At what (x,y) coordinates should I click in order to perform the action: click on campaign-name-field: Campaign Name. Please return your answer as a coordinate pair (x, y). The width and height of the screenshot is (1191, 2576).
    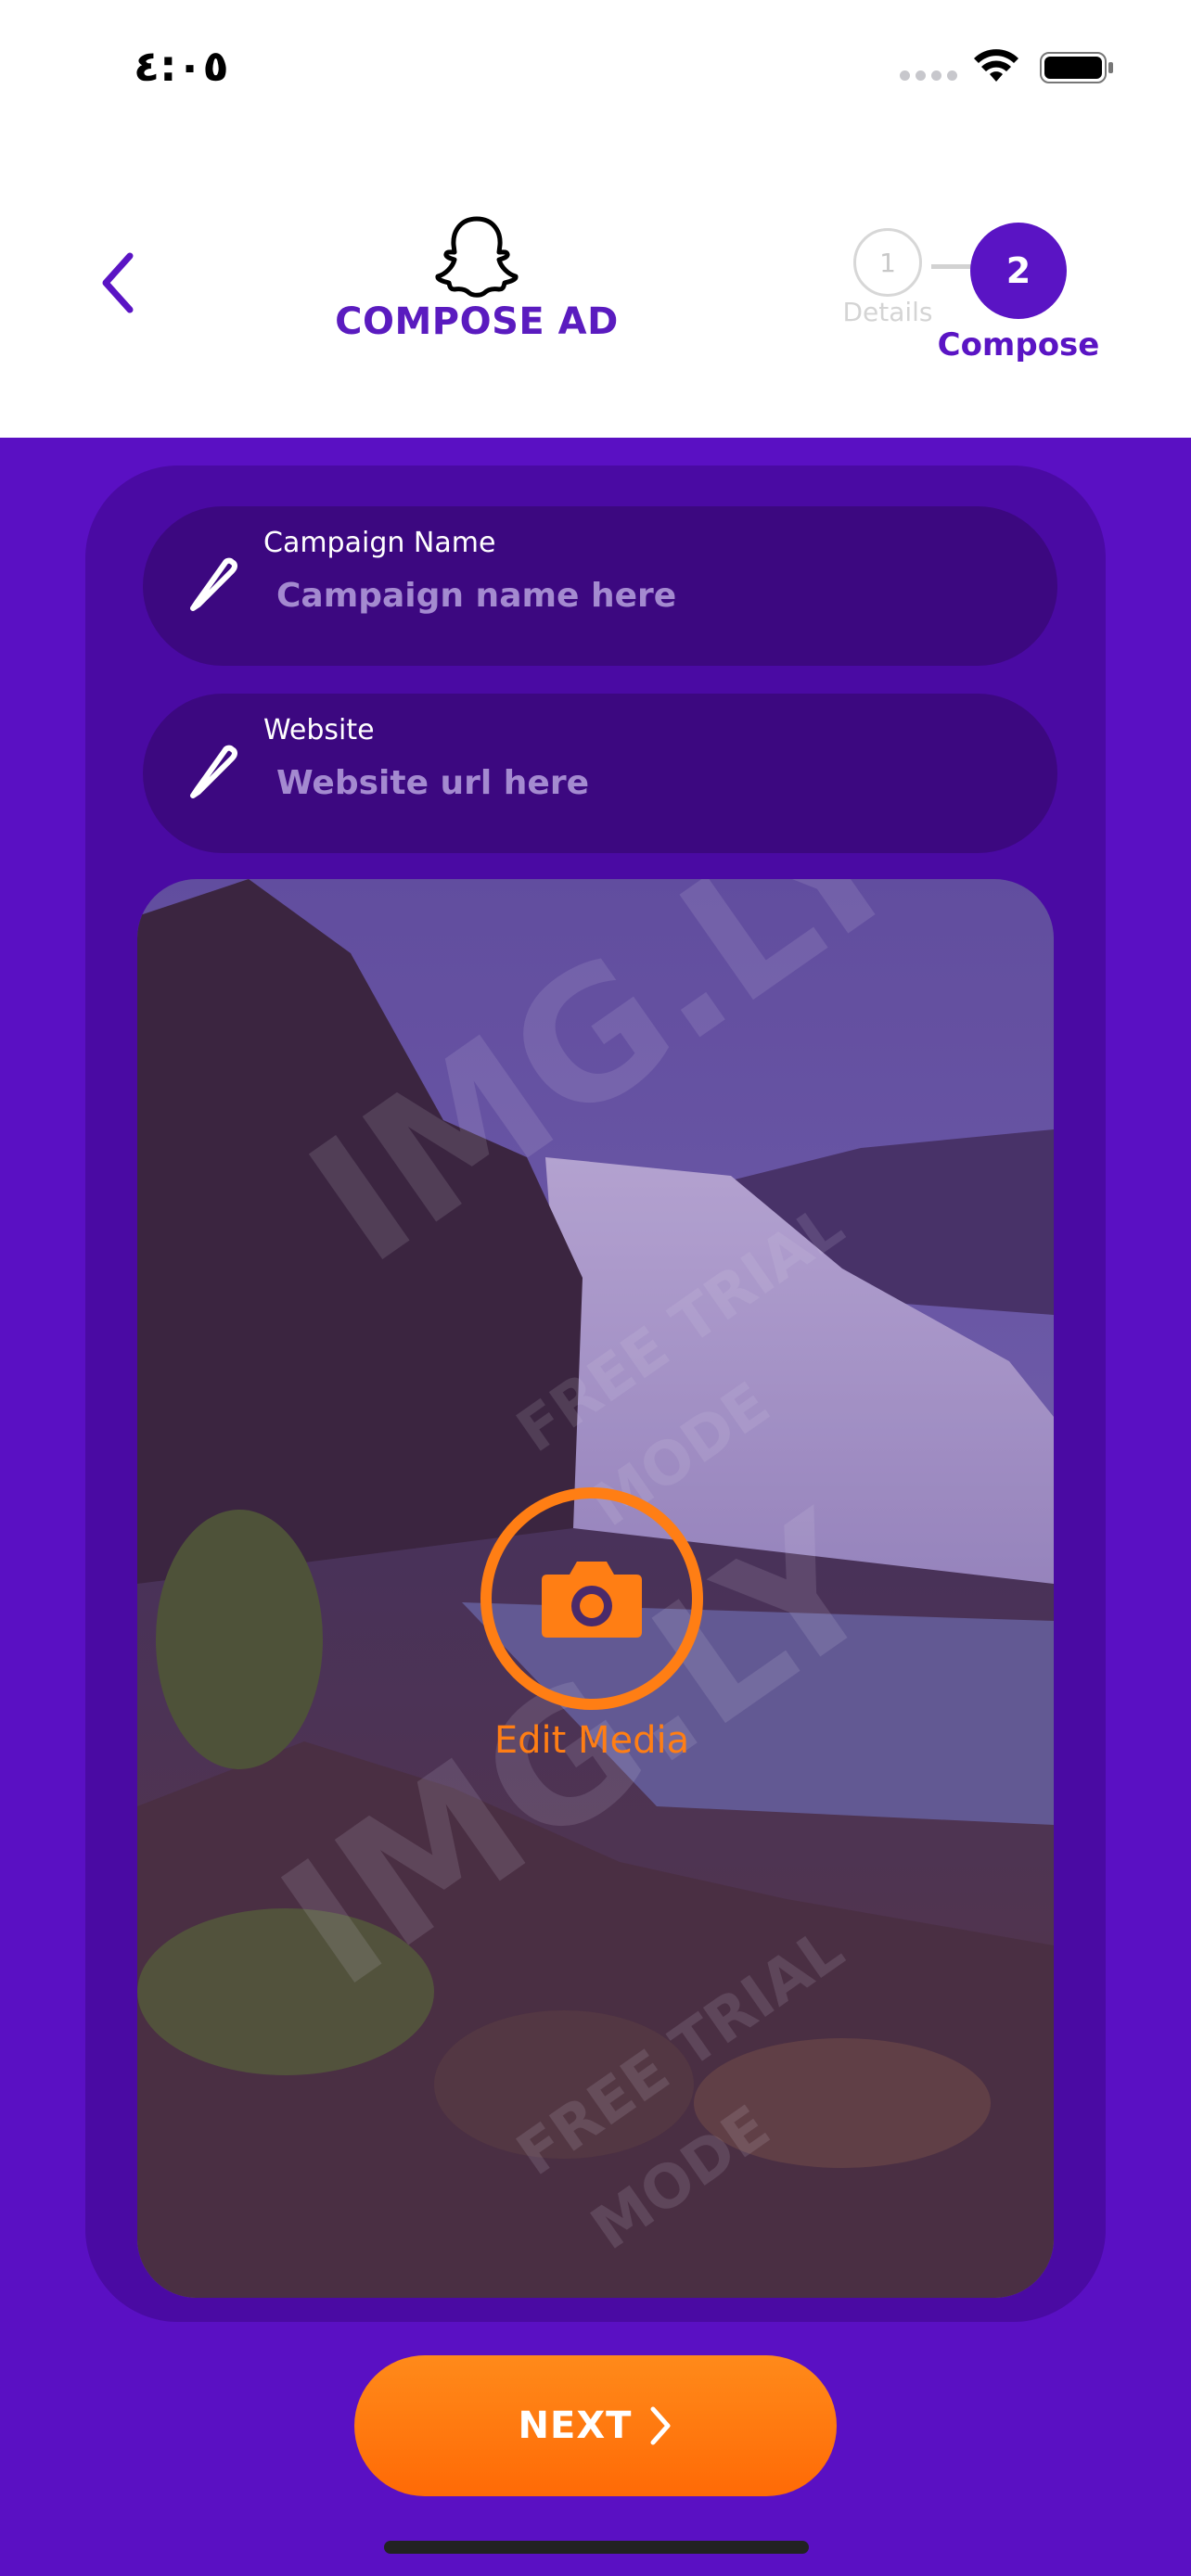
    Looking at the image, I should click on (600, 586).